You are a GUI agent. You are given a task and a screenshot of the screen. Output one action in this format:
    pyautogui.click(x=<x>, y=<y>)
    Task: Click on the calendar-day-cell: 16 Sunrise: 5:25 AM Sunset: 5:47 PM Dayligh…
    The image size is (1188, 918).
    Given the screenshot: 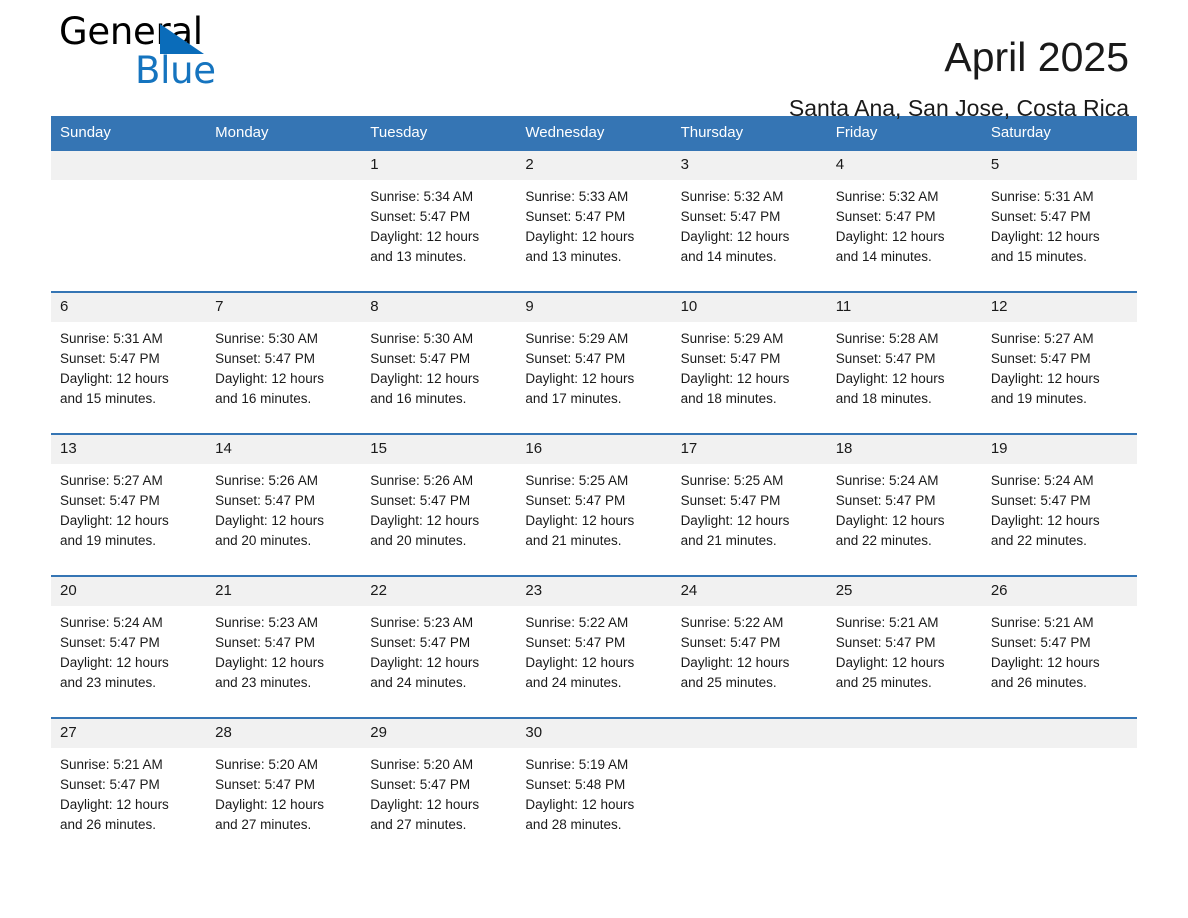 What is the action you would take?
    pyautogui.click(x=594, y=504)
    